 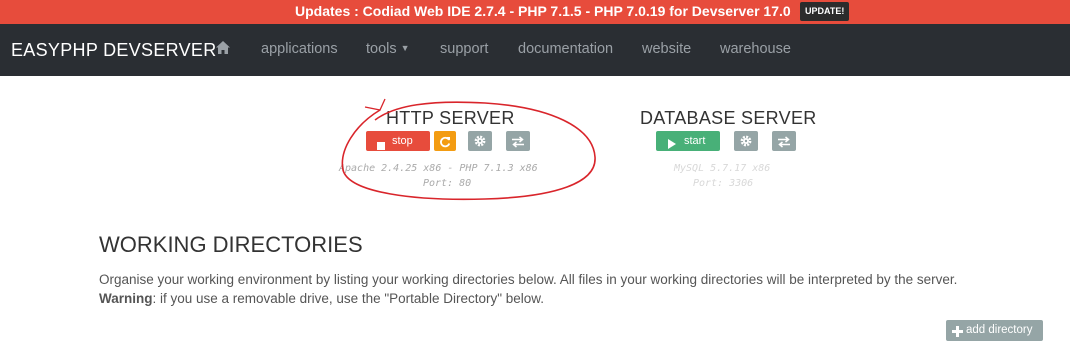 I want to click on home-icon, so click(x=223, y=50).